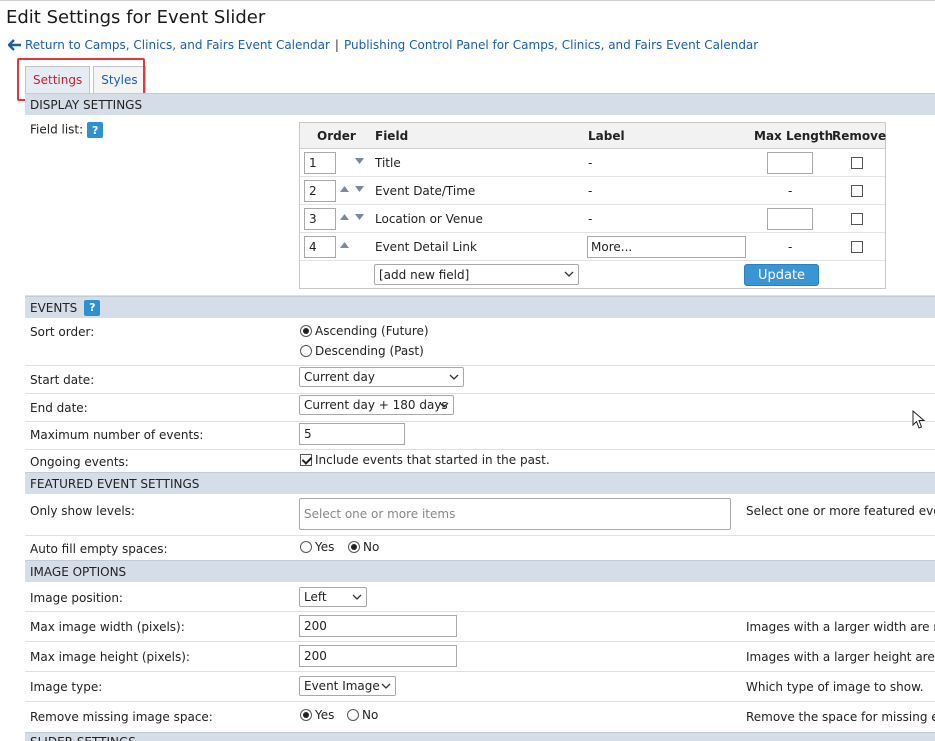 This screenshot has height=741, width=935. I want to click on start-date-row: Start date: Current day, so click(480, 380).